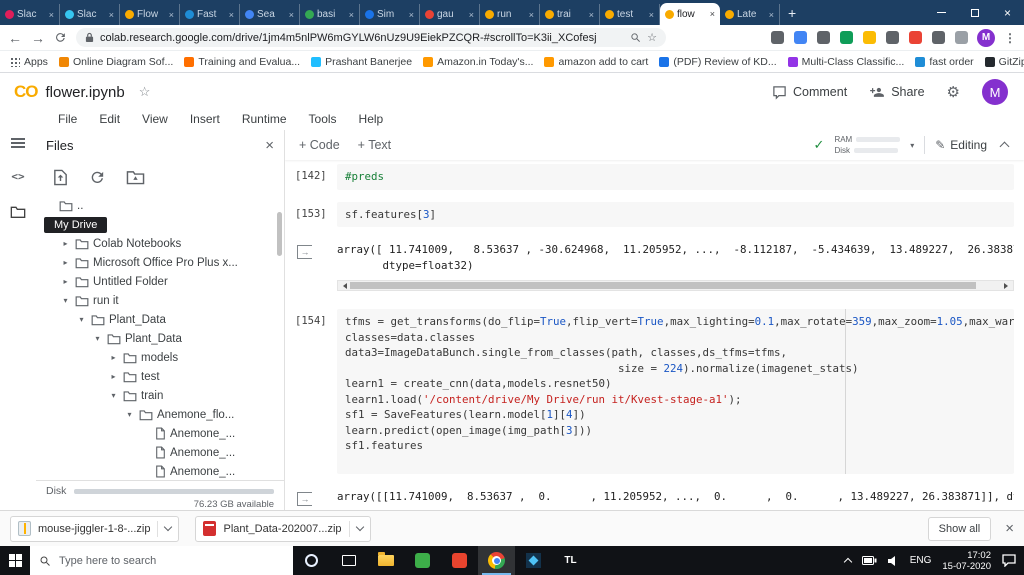  Describe the element at coordinates (690, 14) in the screenshot. I see `browser-tab: flow ×` at that location.